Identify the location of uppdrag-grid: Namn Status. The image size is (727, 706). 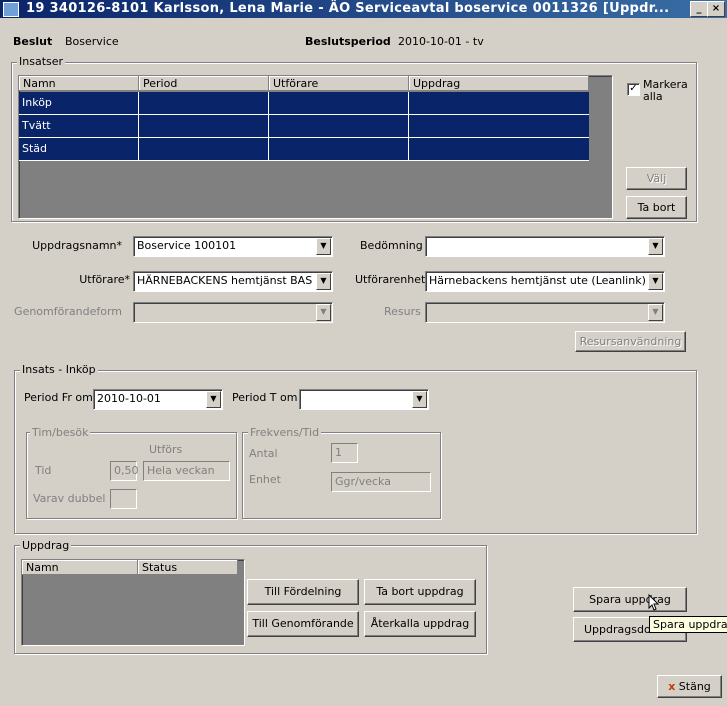
(133, 602).